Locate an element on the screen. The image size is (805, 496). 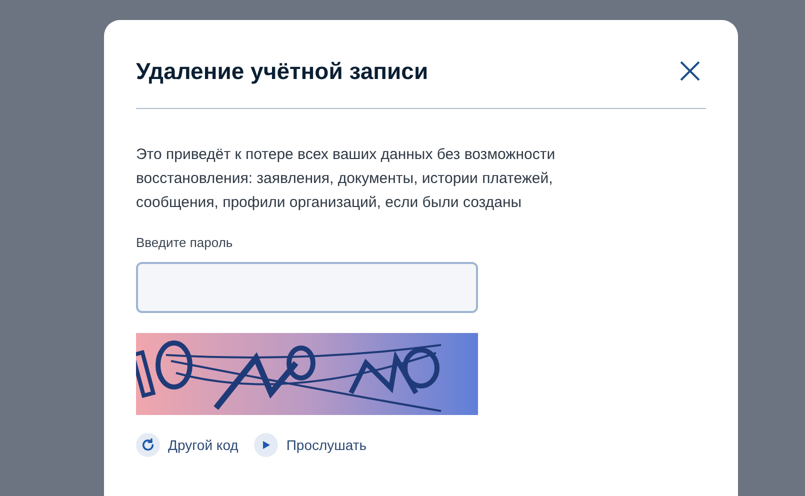
new-code-link: Другой код is located at coordinates (187, 445).